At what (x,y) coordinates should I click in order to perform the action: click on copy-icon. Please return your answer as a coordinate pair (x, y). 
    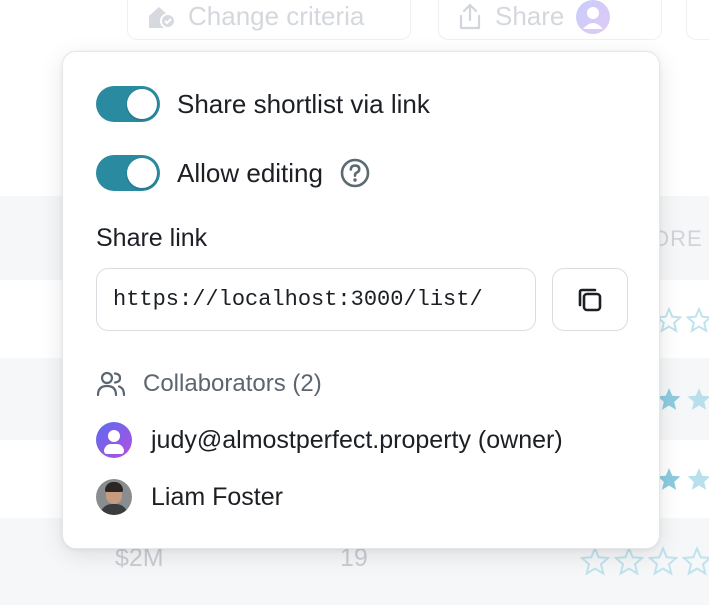
    Looking at the image, I should click on (590, 299).